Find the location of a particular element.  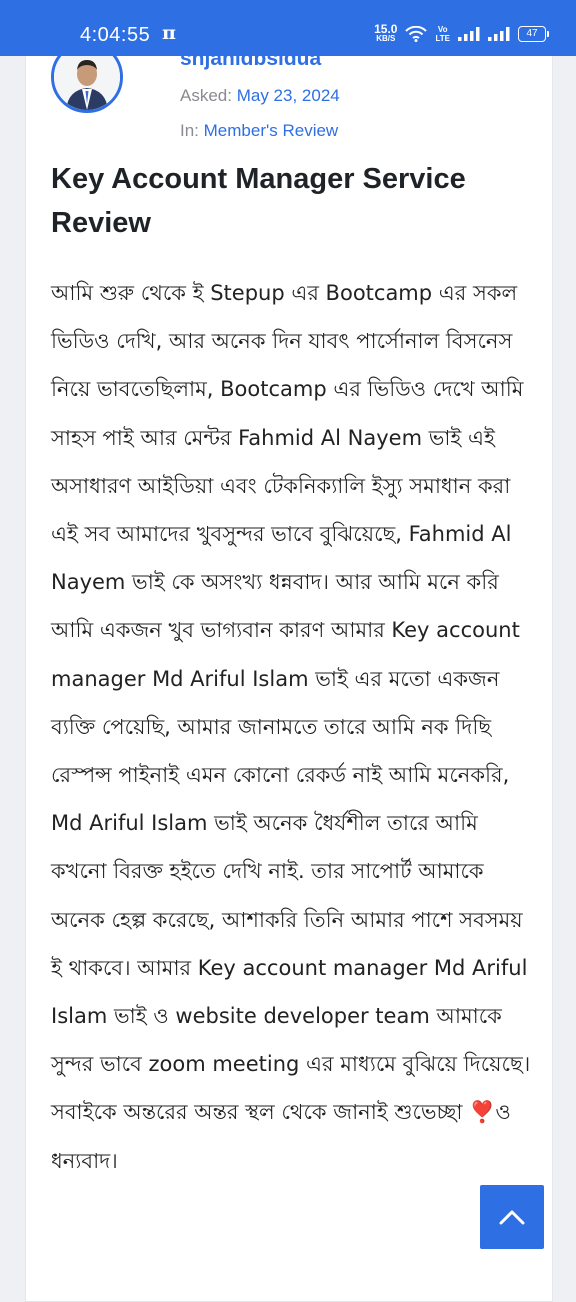

network-speed: 15.0 KB/S is located at coordinates (386, 33).